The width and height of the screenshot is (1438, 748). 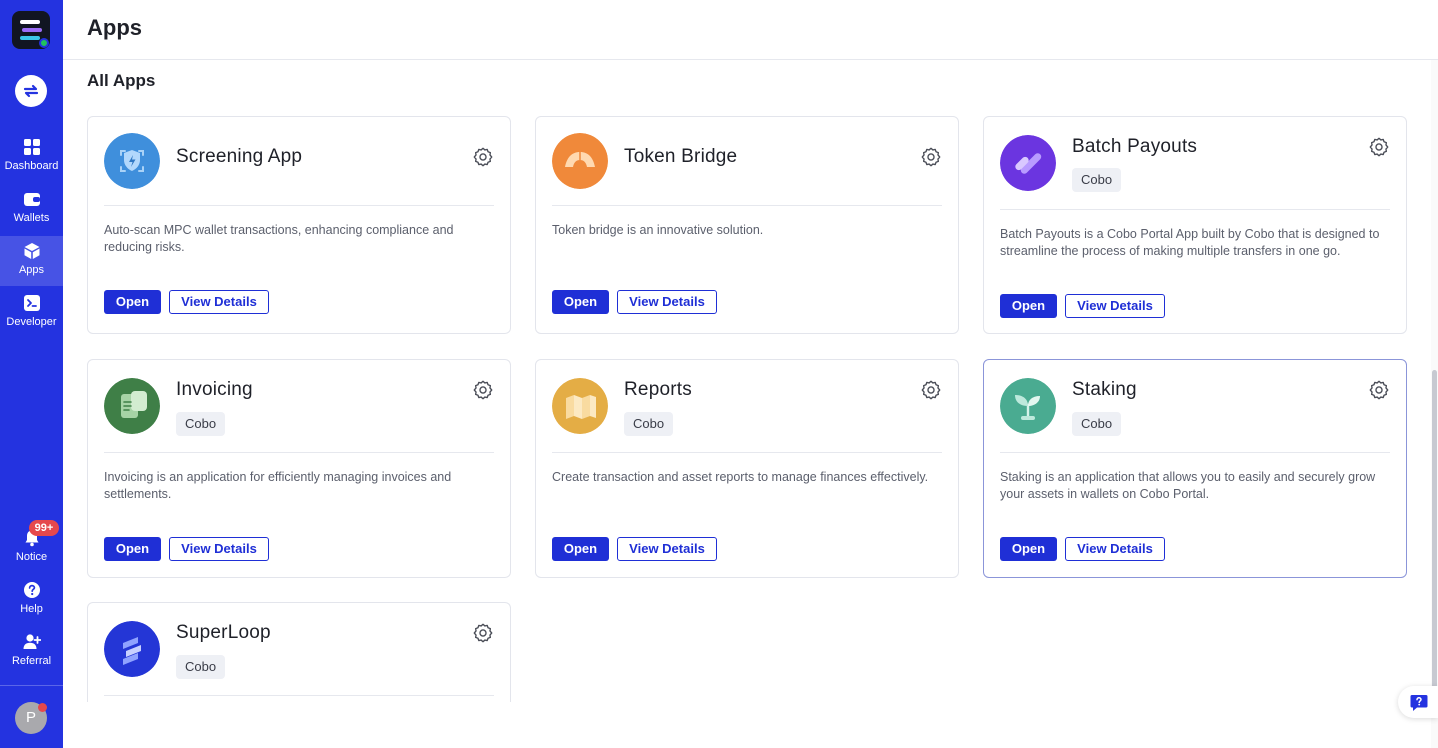 What do you see at coordinates (44, 528) in the screenshot?
I see `notice-count-badge: 99+` at bounding box center [44, 528].